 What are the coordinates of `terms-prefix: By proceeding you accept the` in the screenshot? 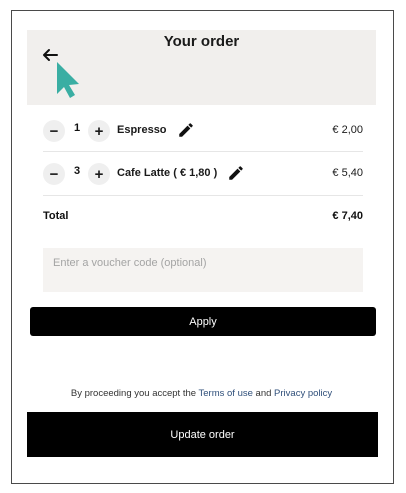 It's located at (133, 393).